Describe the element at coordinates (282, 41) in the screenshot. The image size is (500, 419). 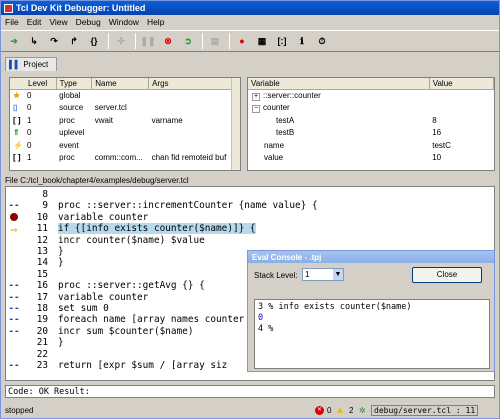
I see `eval-console-icon: [:]` at that location.